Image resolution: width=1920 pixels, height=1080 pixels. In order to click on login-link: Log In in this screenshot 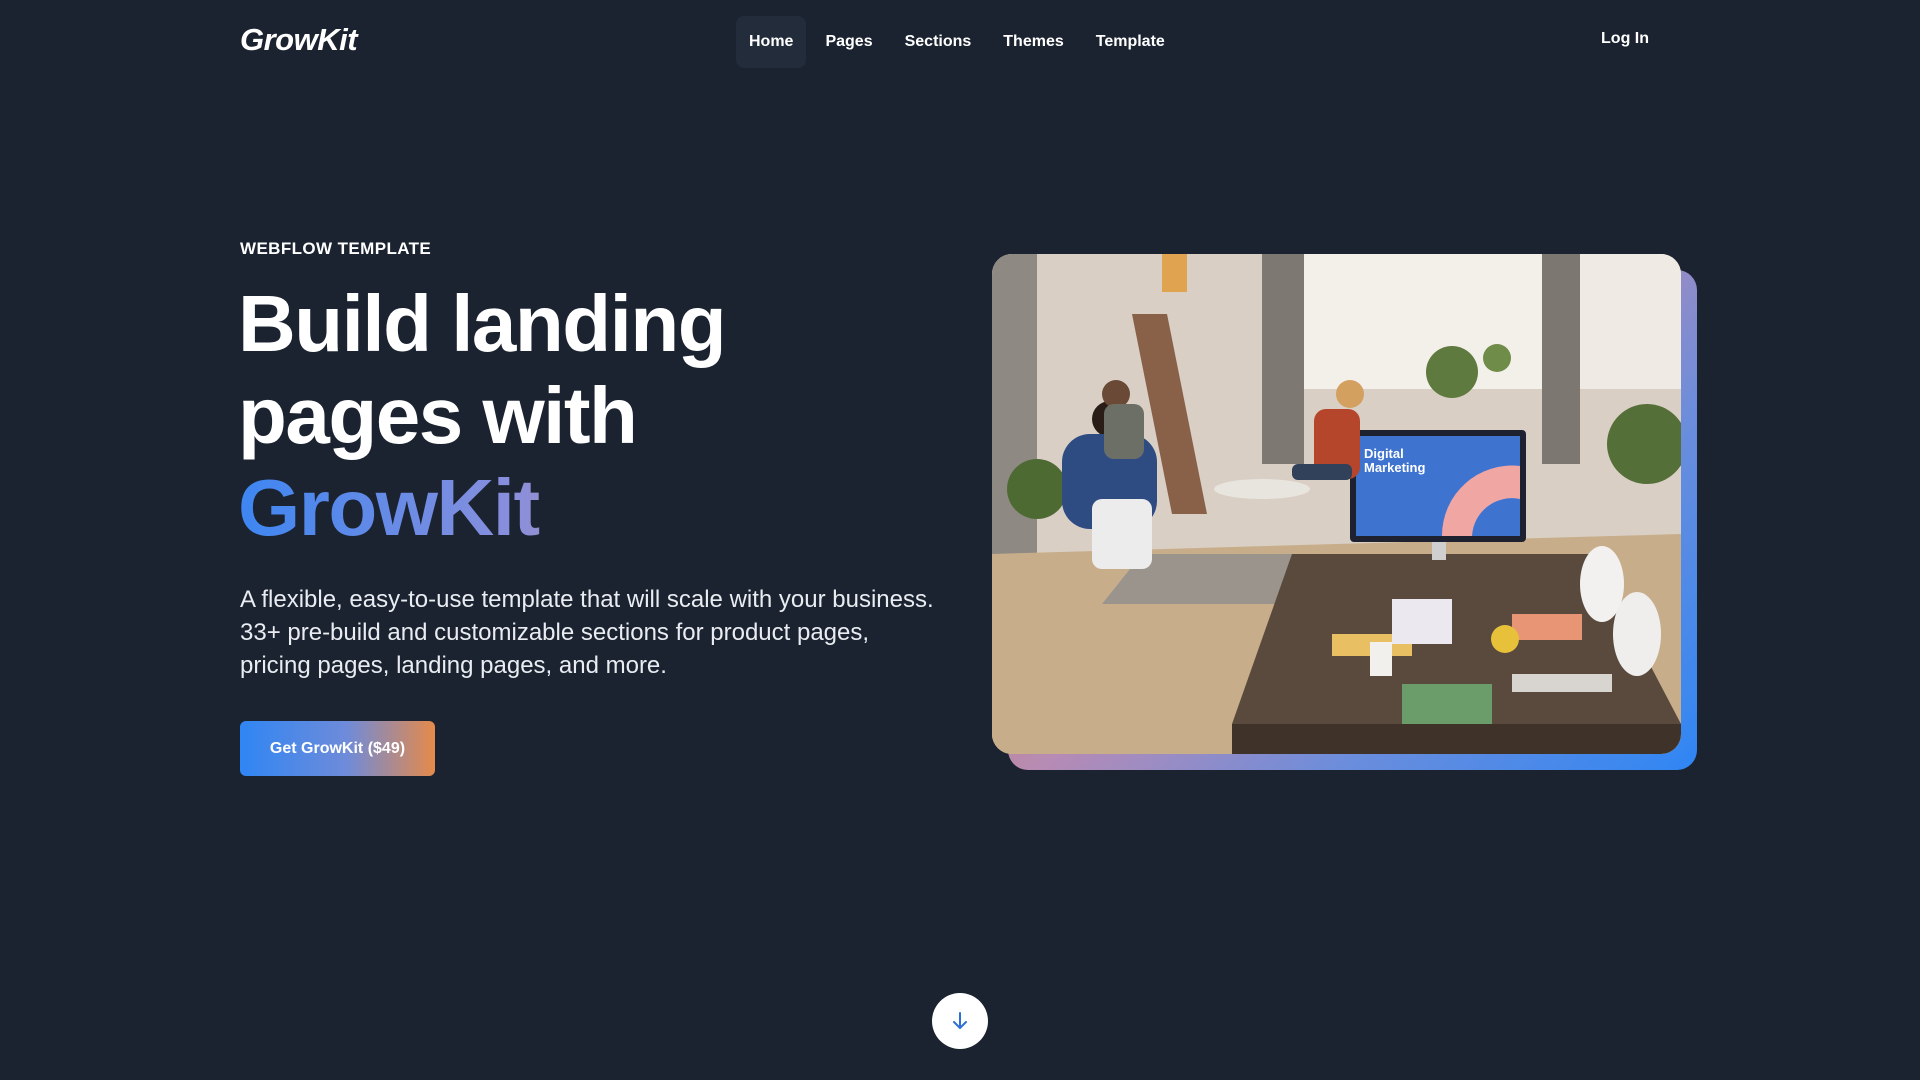, I will do `click(1625, 39)`.